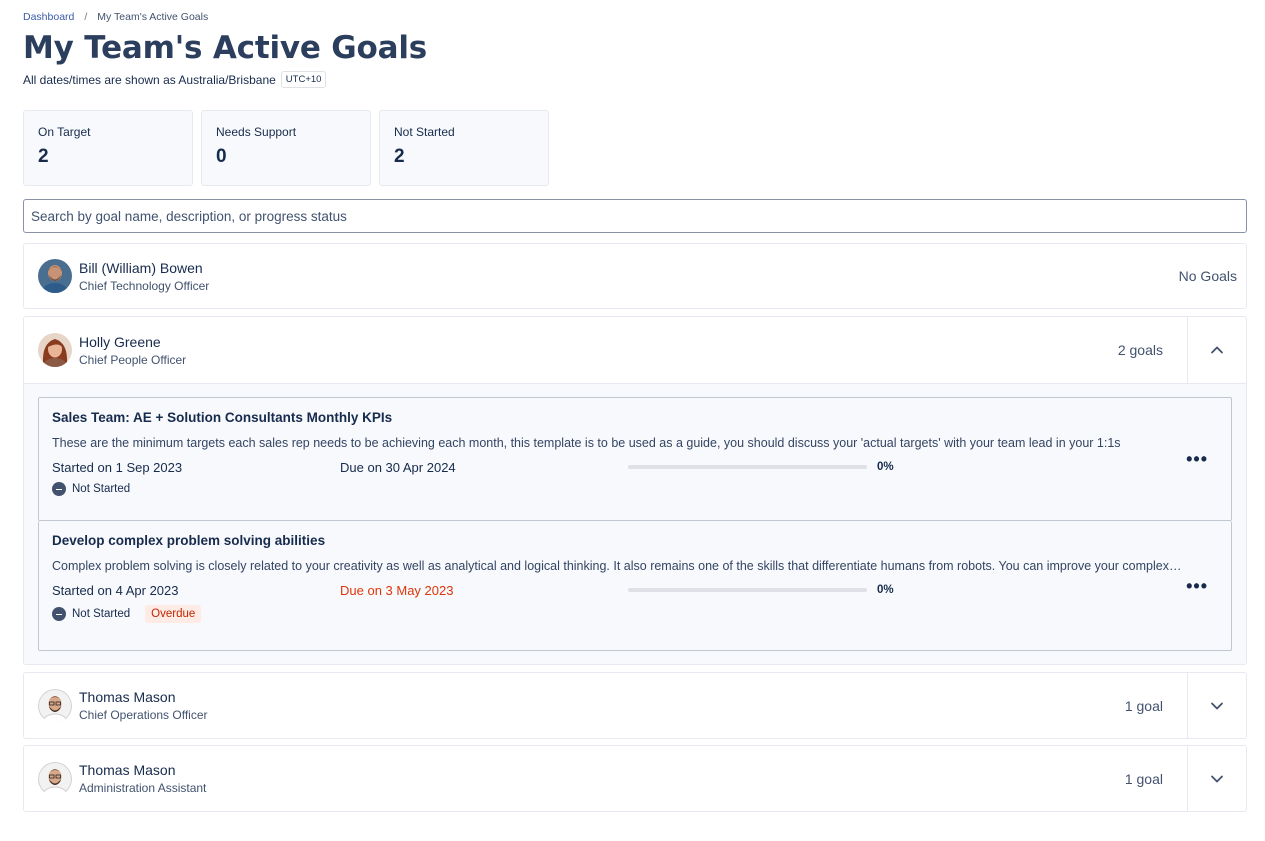 This screenshot has width=1265, height=841. Describe the element at coordinates (635, 216) in the screenshot. I see `search-input` at that location.